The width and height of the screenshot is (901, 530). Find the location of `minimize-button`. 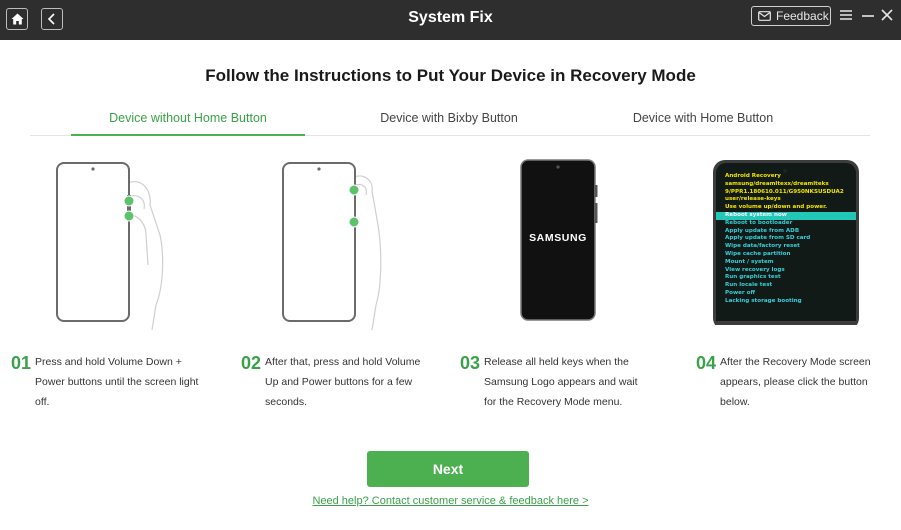

minimize-button is located at coordinates (868, 15).